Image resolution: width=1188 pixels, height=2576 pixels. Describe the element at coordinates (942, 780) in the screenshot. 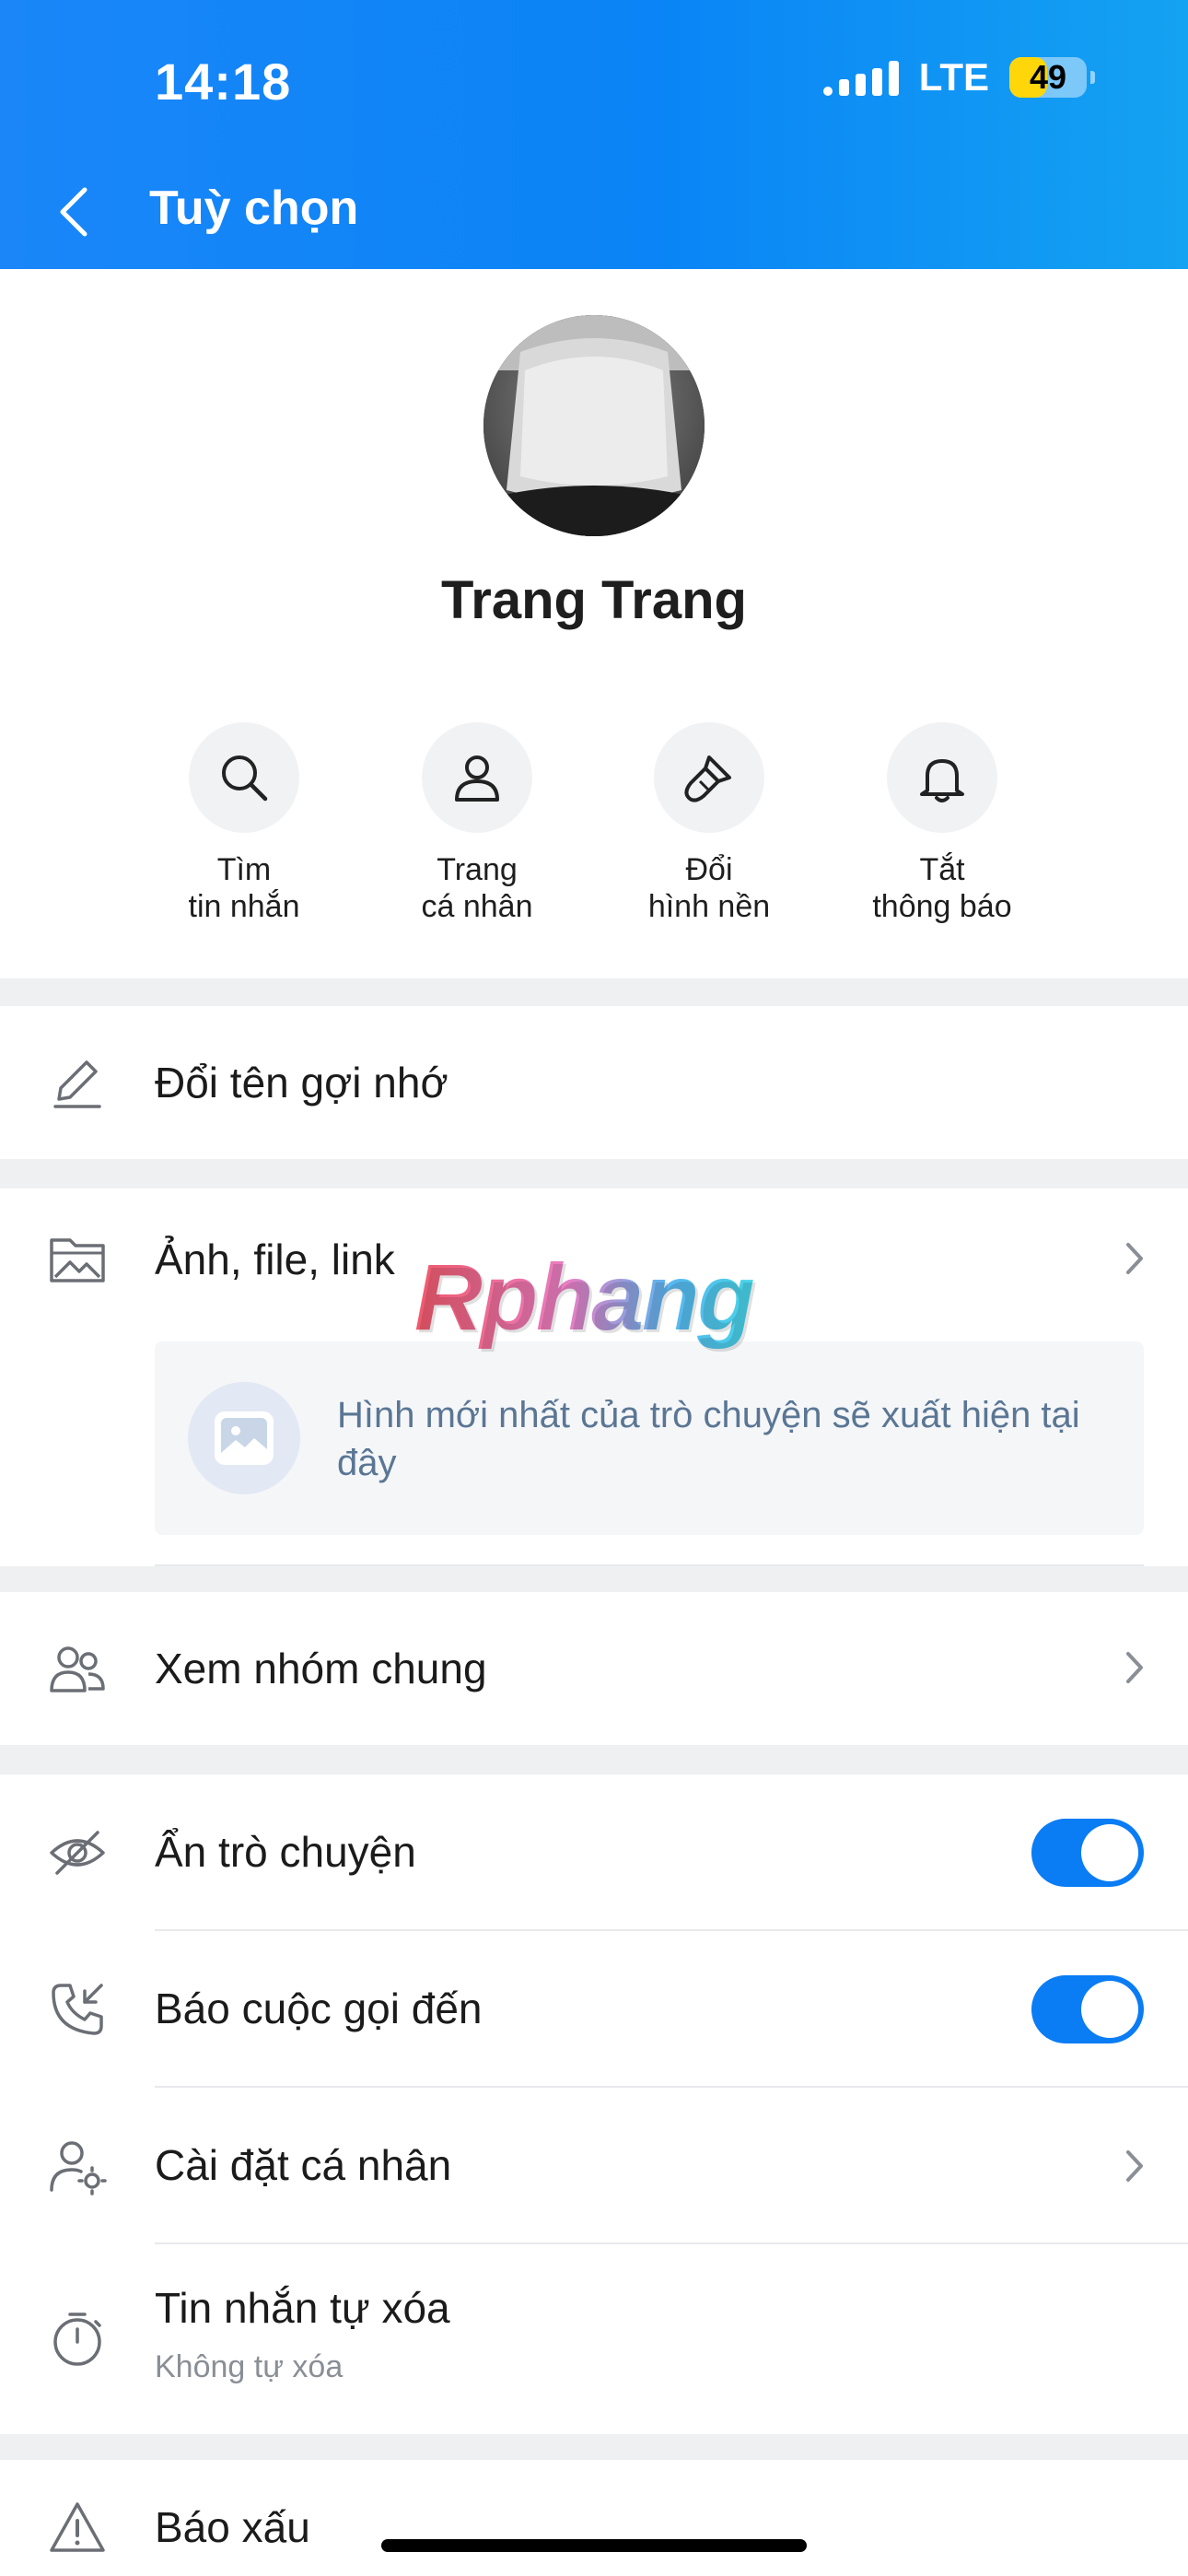

I see `bell-icon` at that location.